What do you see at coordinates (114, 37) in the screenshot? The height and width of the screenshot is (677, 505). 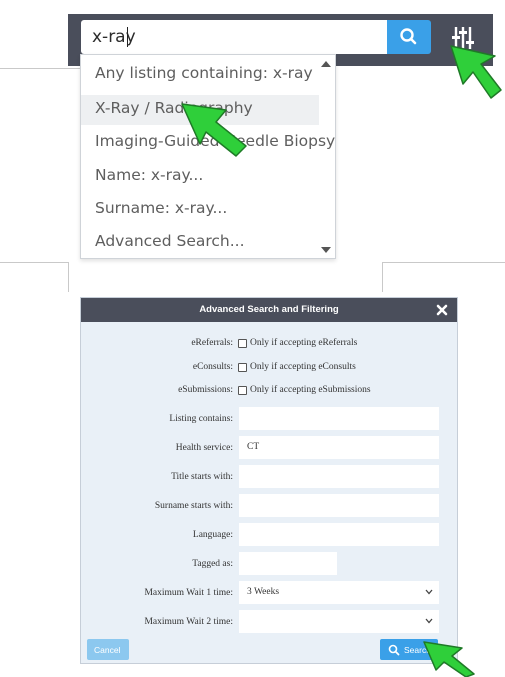 I see `search-input-value: x-ray` at bounding box center [114, 37].